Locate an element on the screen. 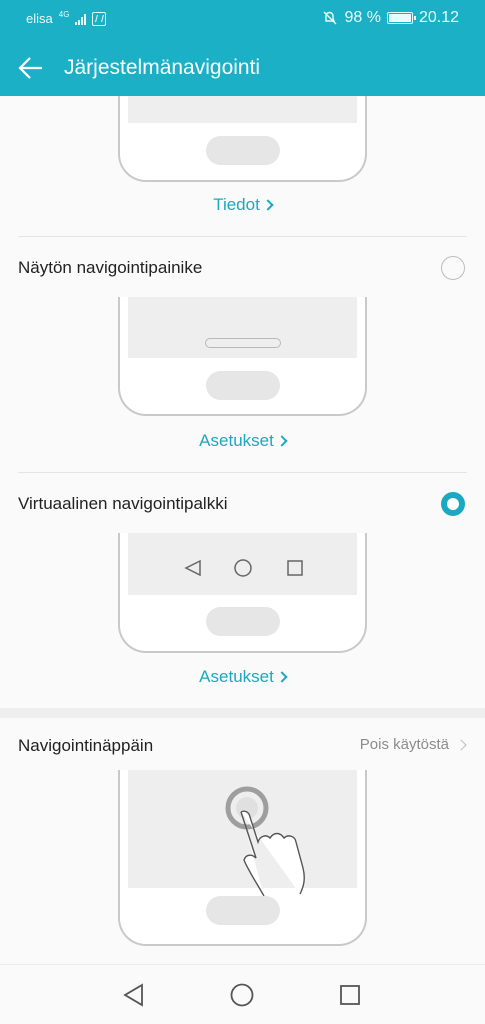 The image size is (485, 1024). nav-back-button is located at coordinates (134, 995).